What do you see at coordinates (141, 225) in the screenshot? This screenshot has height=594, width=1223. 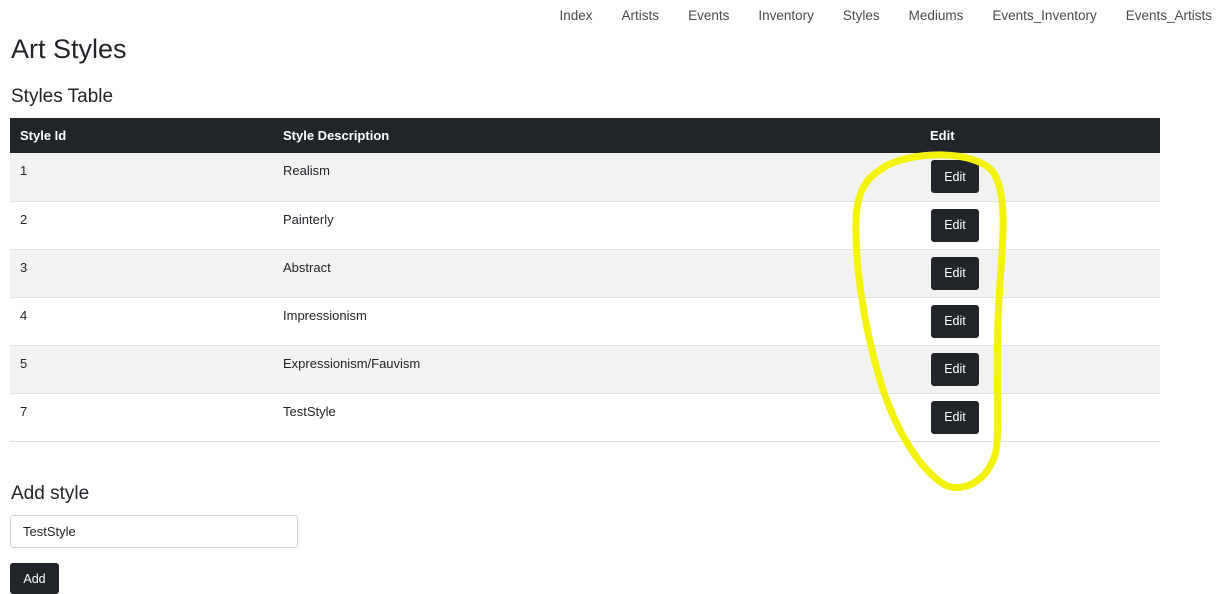 I see `style-id-cell: 2` at bounding box center [141, 225].